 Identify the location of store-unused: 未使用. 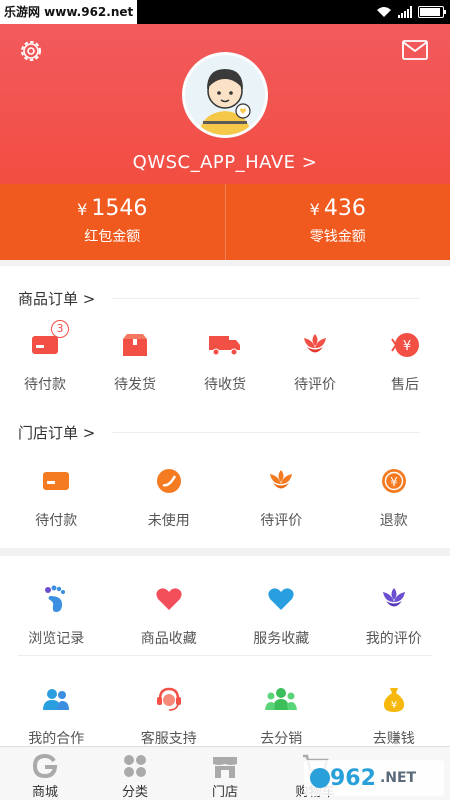
(169, 497).